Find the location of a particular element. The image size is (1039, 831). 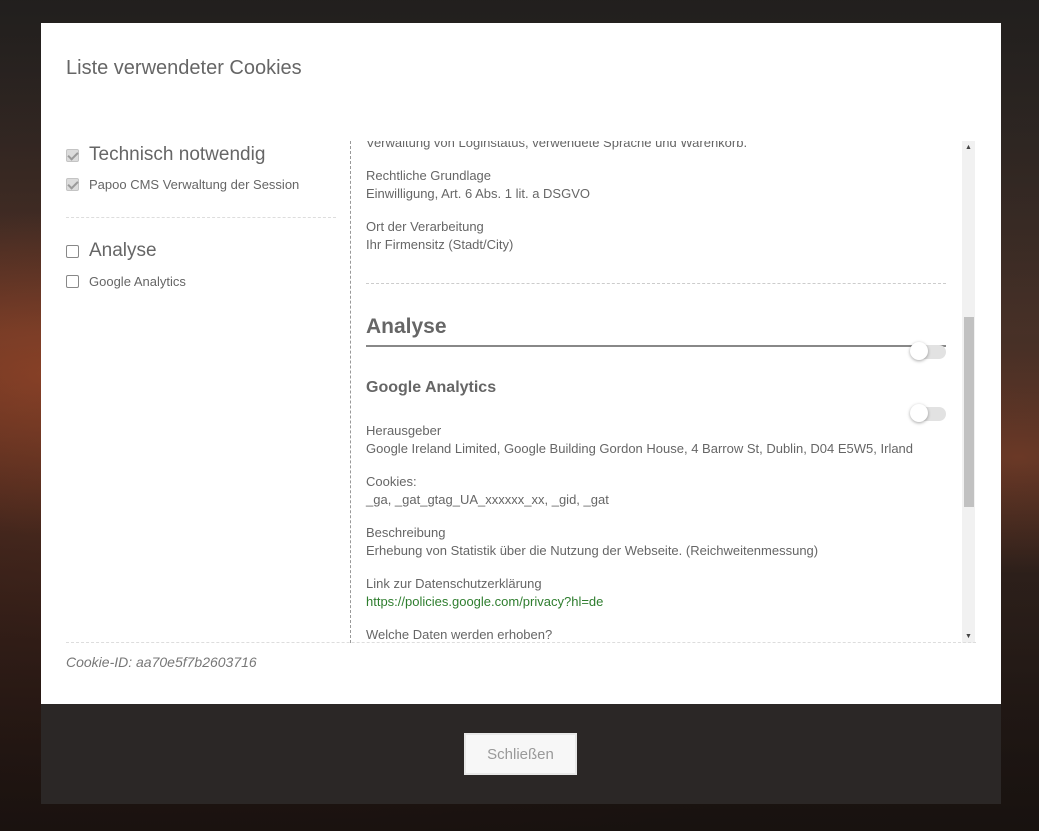

description-label: Beschreibung is located at coordinates (406, 532).